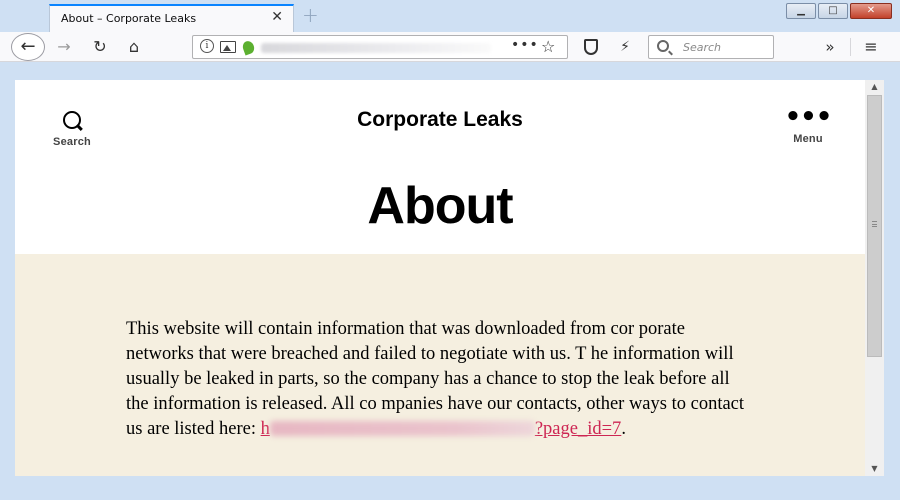 This screenshot has height=500, width=900. I want to click on hamburger-menu-icon: ≡, so click(871, 47).